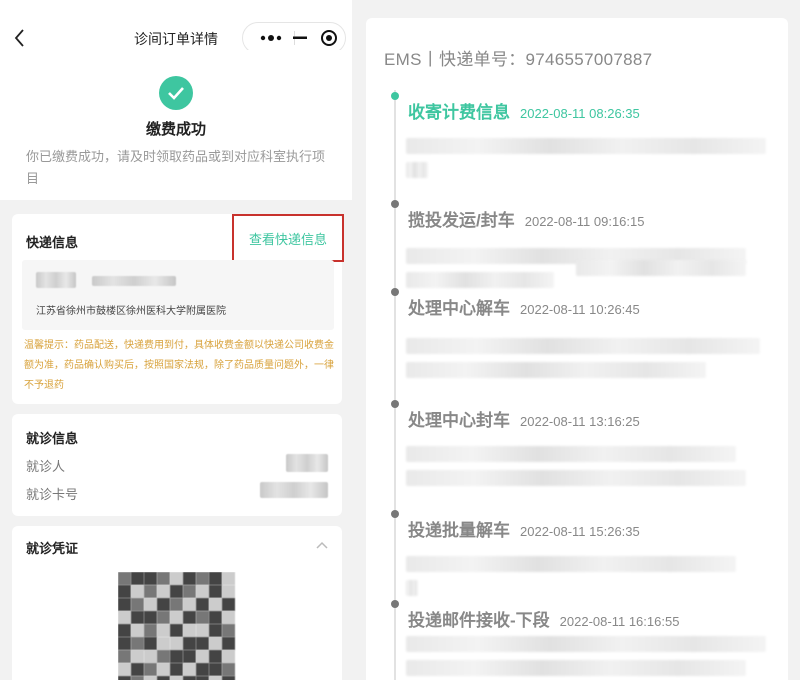  What do you see at coordinates (524, 418) in the screenshot?
I see `timeline-event: 处理中心封车 2022-08-11 13:16:25` at bounding box center [524, 418].